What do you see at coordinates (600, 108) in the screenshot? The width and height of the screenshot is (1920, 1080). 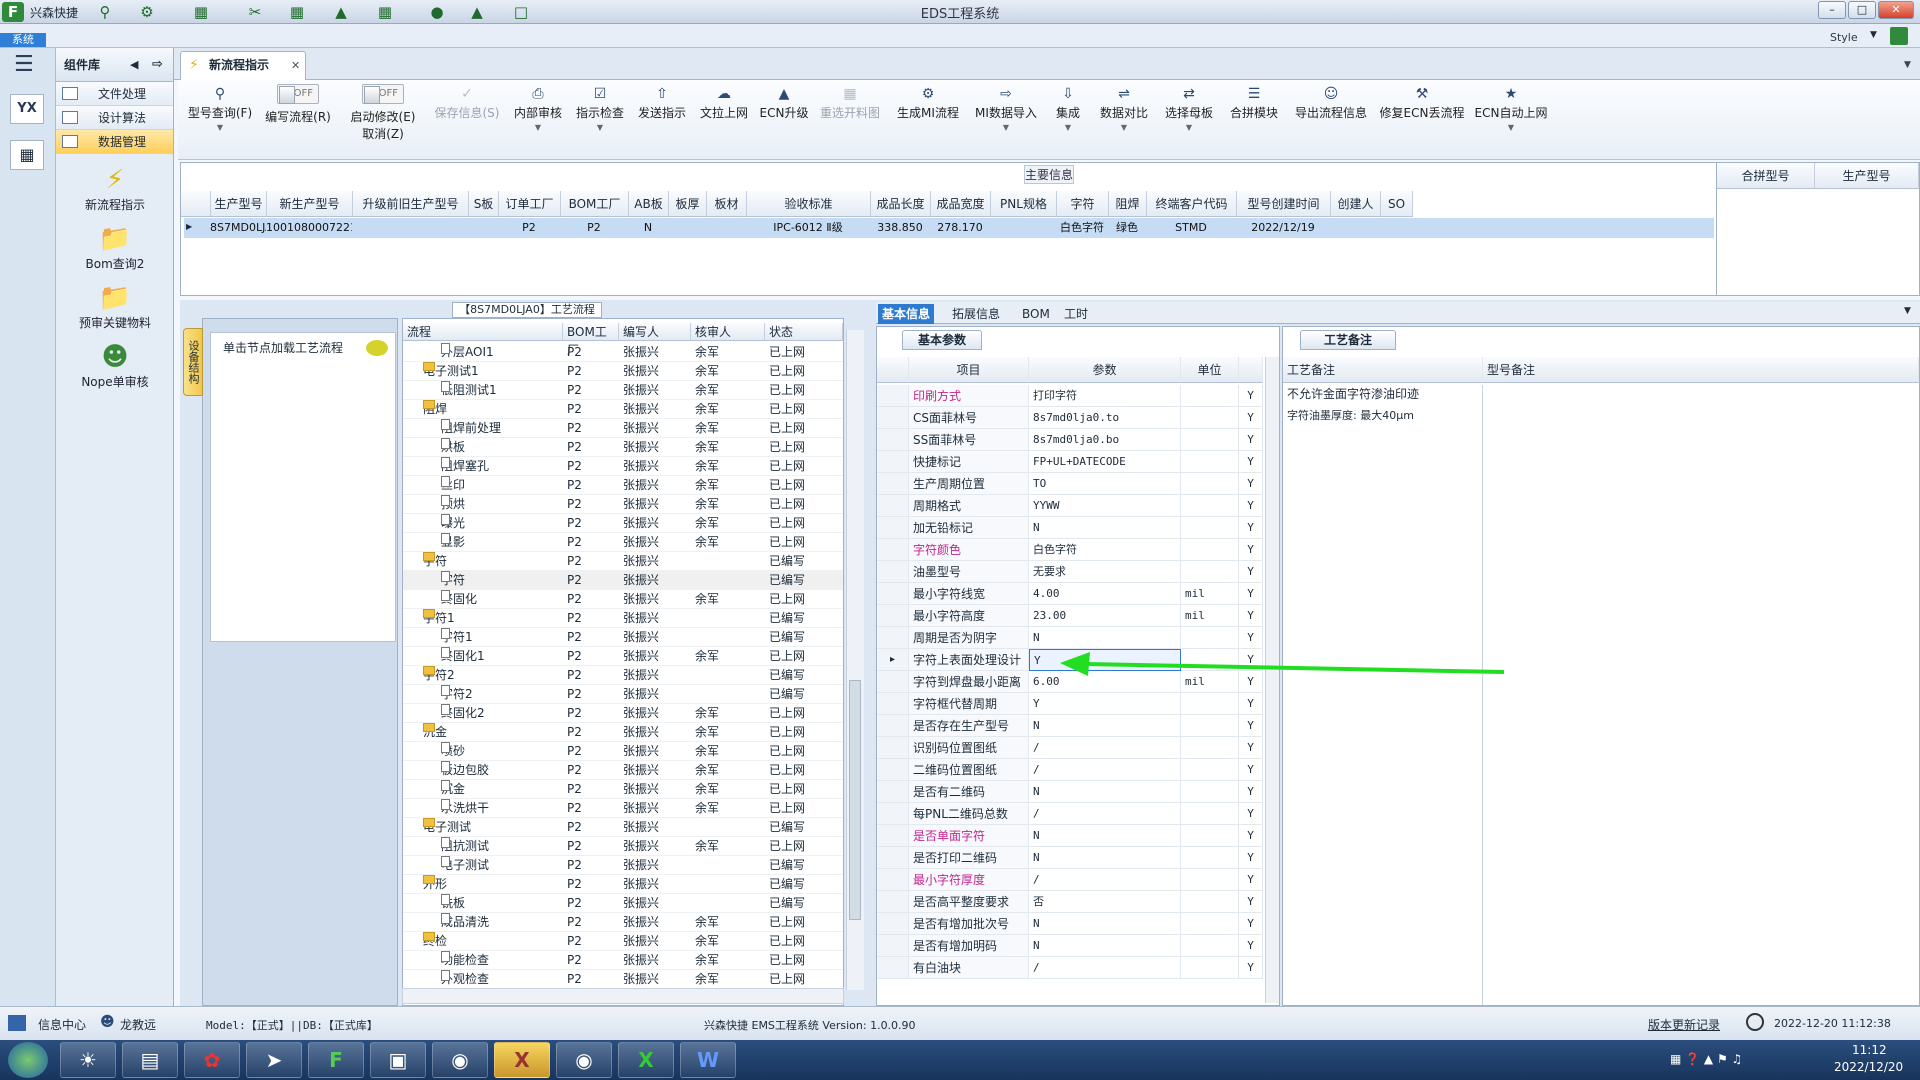 I see `instruction-check-button: ☑ 指示检查 ▼` at bounding box center [600, 108].